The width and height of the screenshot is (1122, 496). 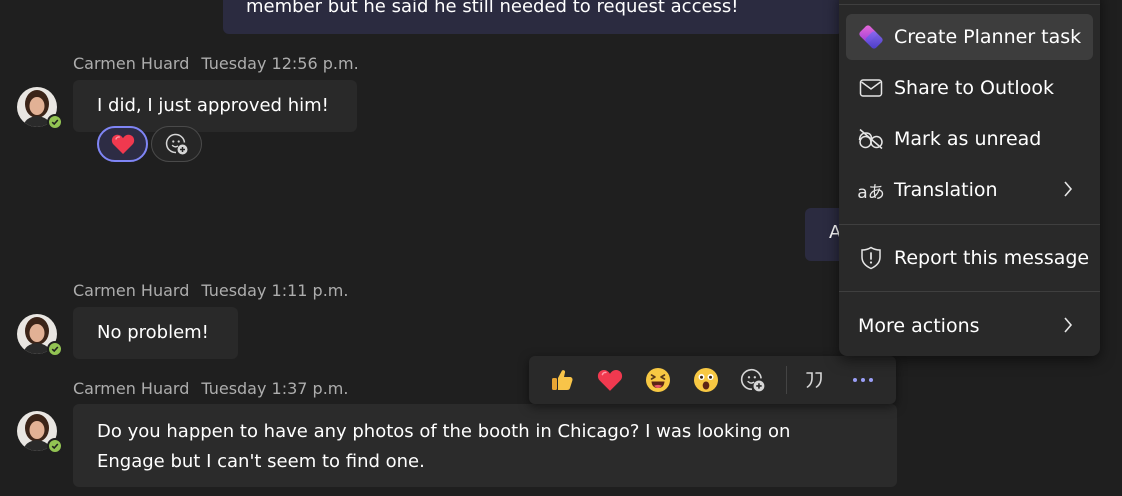 What do you see at coordinates (919, 326) in the screenshot?
I see `menu-item-label: More actions` at bounding box center [919, 326].